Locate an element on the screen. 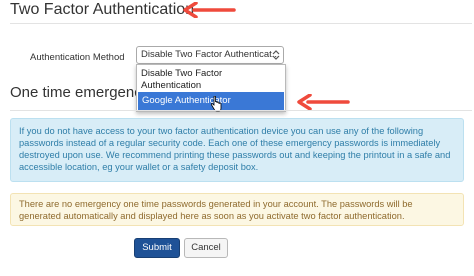 This screenshot has width=474, height=276. section-title: One time emergency is located at coordinates (80, 92).